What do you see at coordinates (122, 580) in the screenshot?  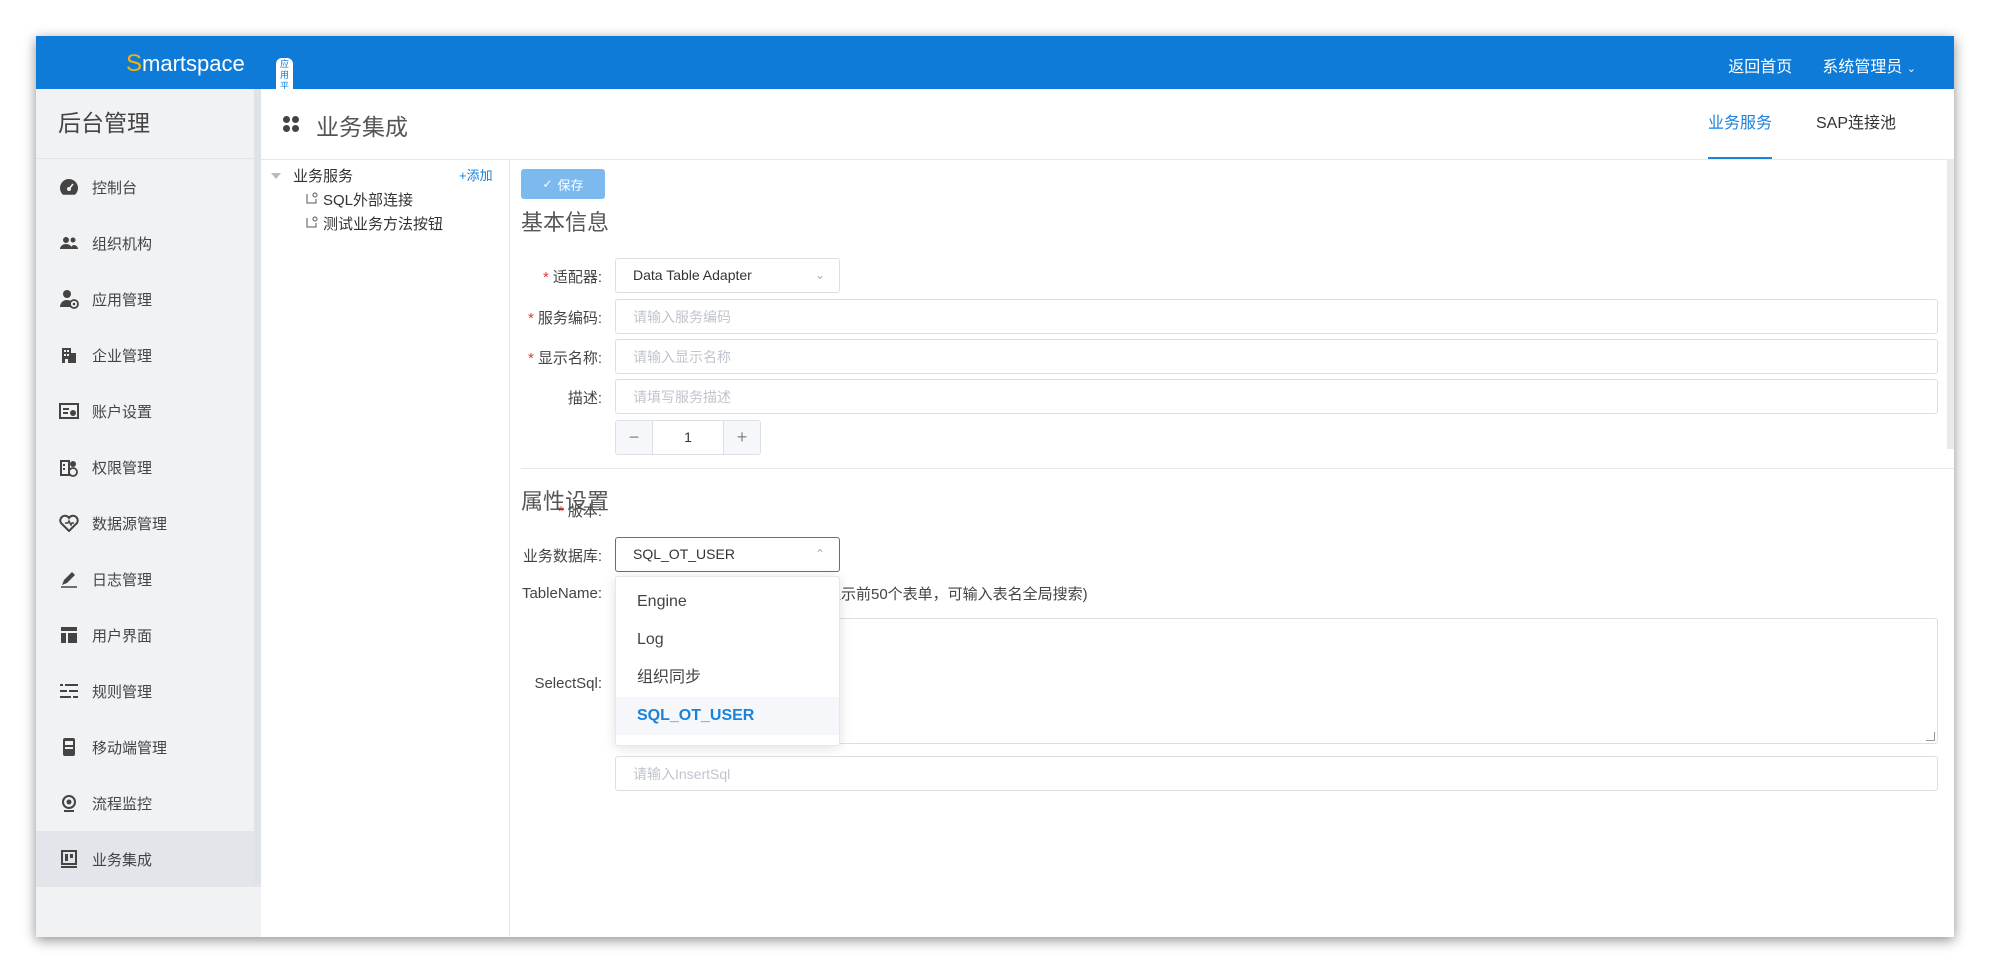 I see `sidebar-item-label: 日志管理` at bounding box center [122, 580].